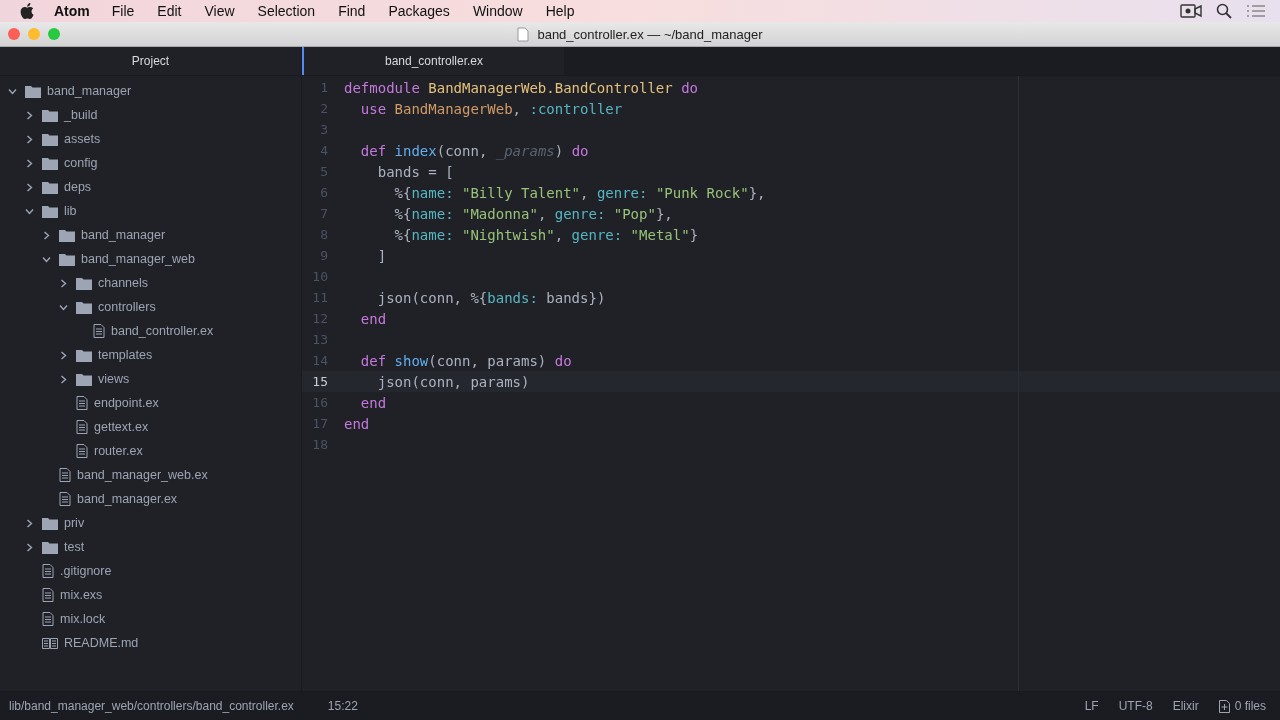 This screenshot has width=1280, height=720. I want to click on code-line: use BandManagerWeb, :controller, so click(491, 108).